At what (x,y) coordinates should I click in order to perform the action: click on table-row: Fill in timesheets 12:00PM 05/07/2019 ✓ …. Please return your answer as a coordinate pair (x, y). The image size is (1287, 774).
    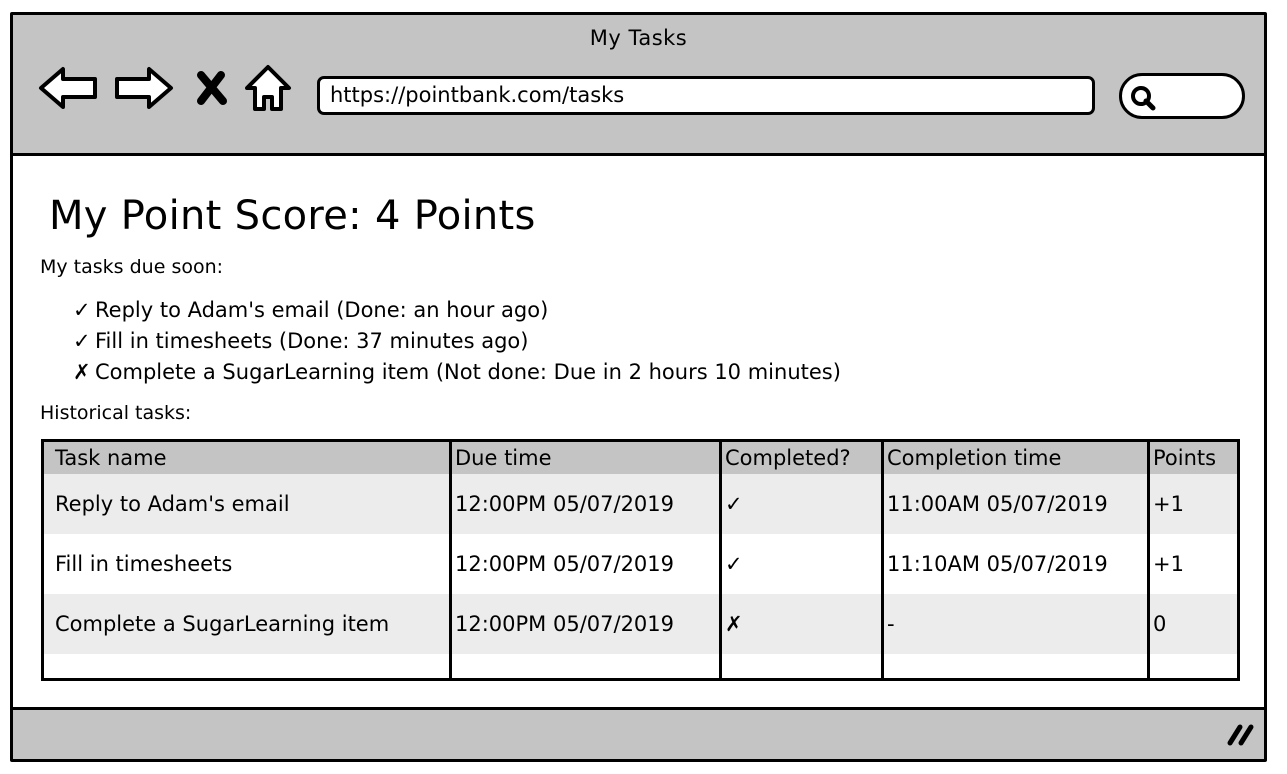
    Looking at the image, I should click on (640, 564).